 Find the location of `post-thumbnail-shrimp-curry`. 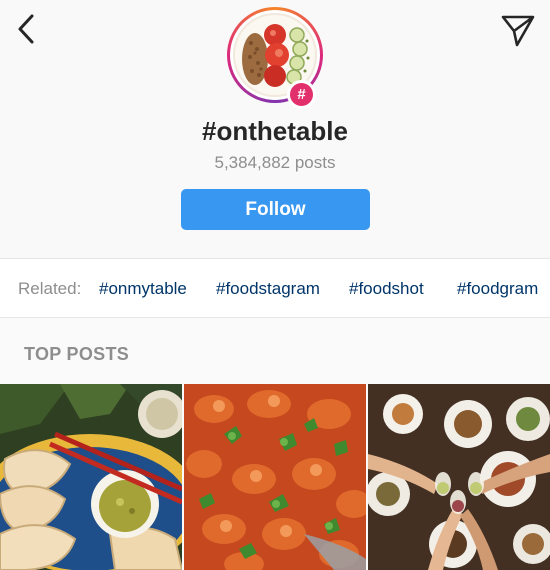

post-thumbnail-shrimp-curry is located at coordinates (275, 477).